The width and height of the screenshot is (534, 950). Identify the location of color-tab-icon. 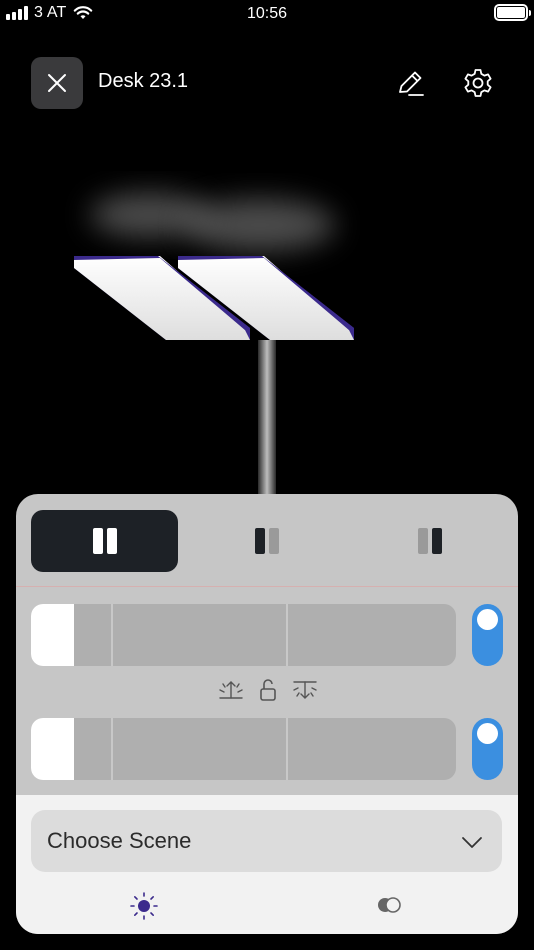
(389, 905).